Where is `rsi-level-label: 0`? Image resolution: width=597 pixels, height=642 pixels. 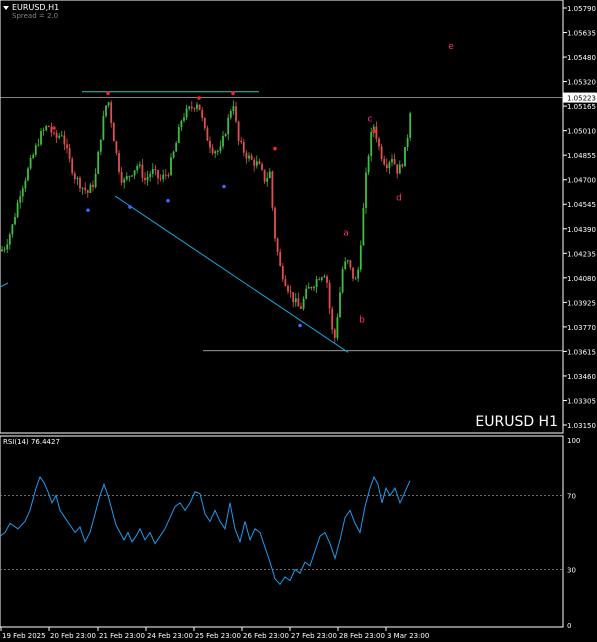
rsi-level-label: 0 is located at coordinates (569, 626).